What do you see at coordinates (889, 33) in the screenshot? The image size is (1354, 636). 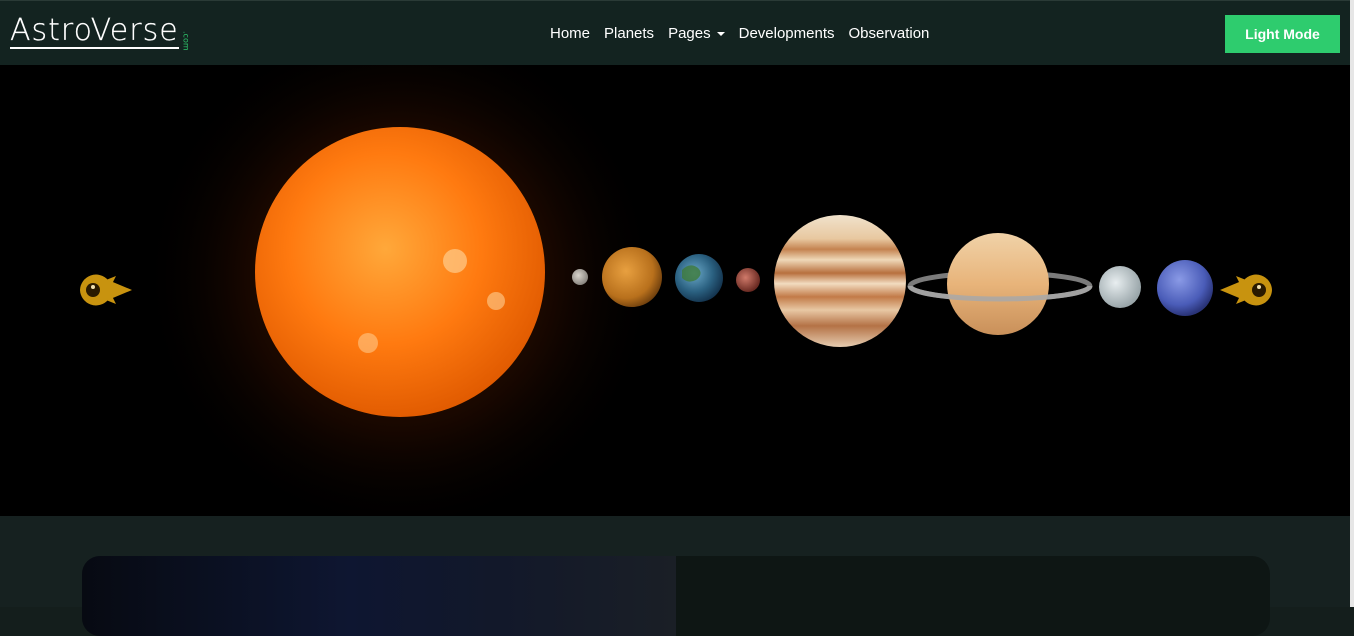 I see `nav-observation: Observation` at bounding box center [889, 33].